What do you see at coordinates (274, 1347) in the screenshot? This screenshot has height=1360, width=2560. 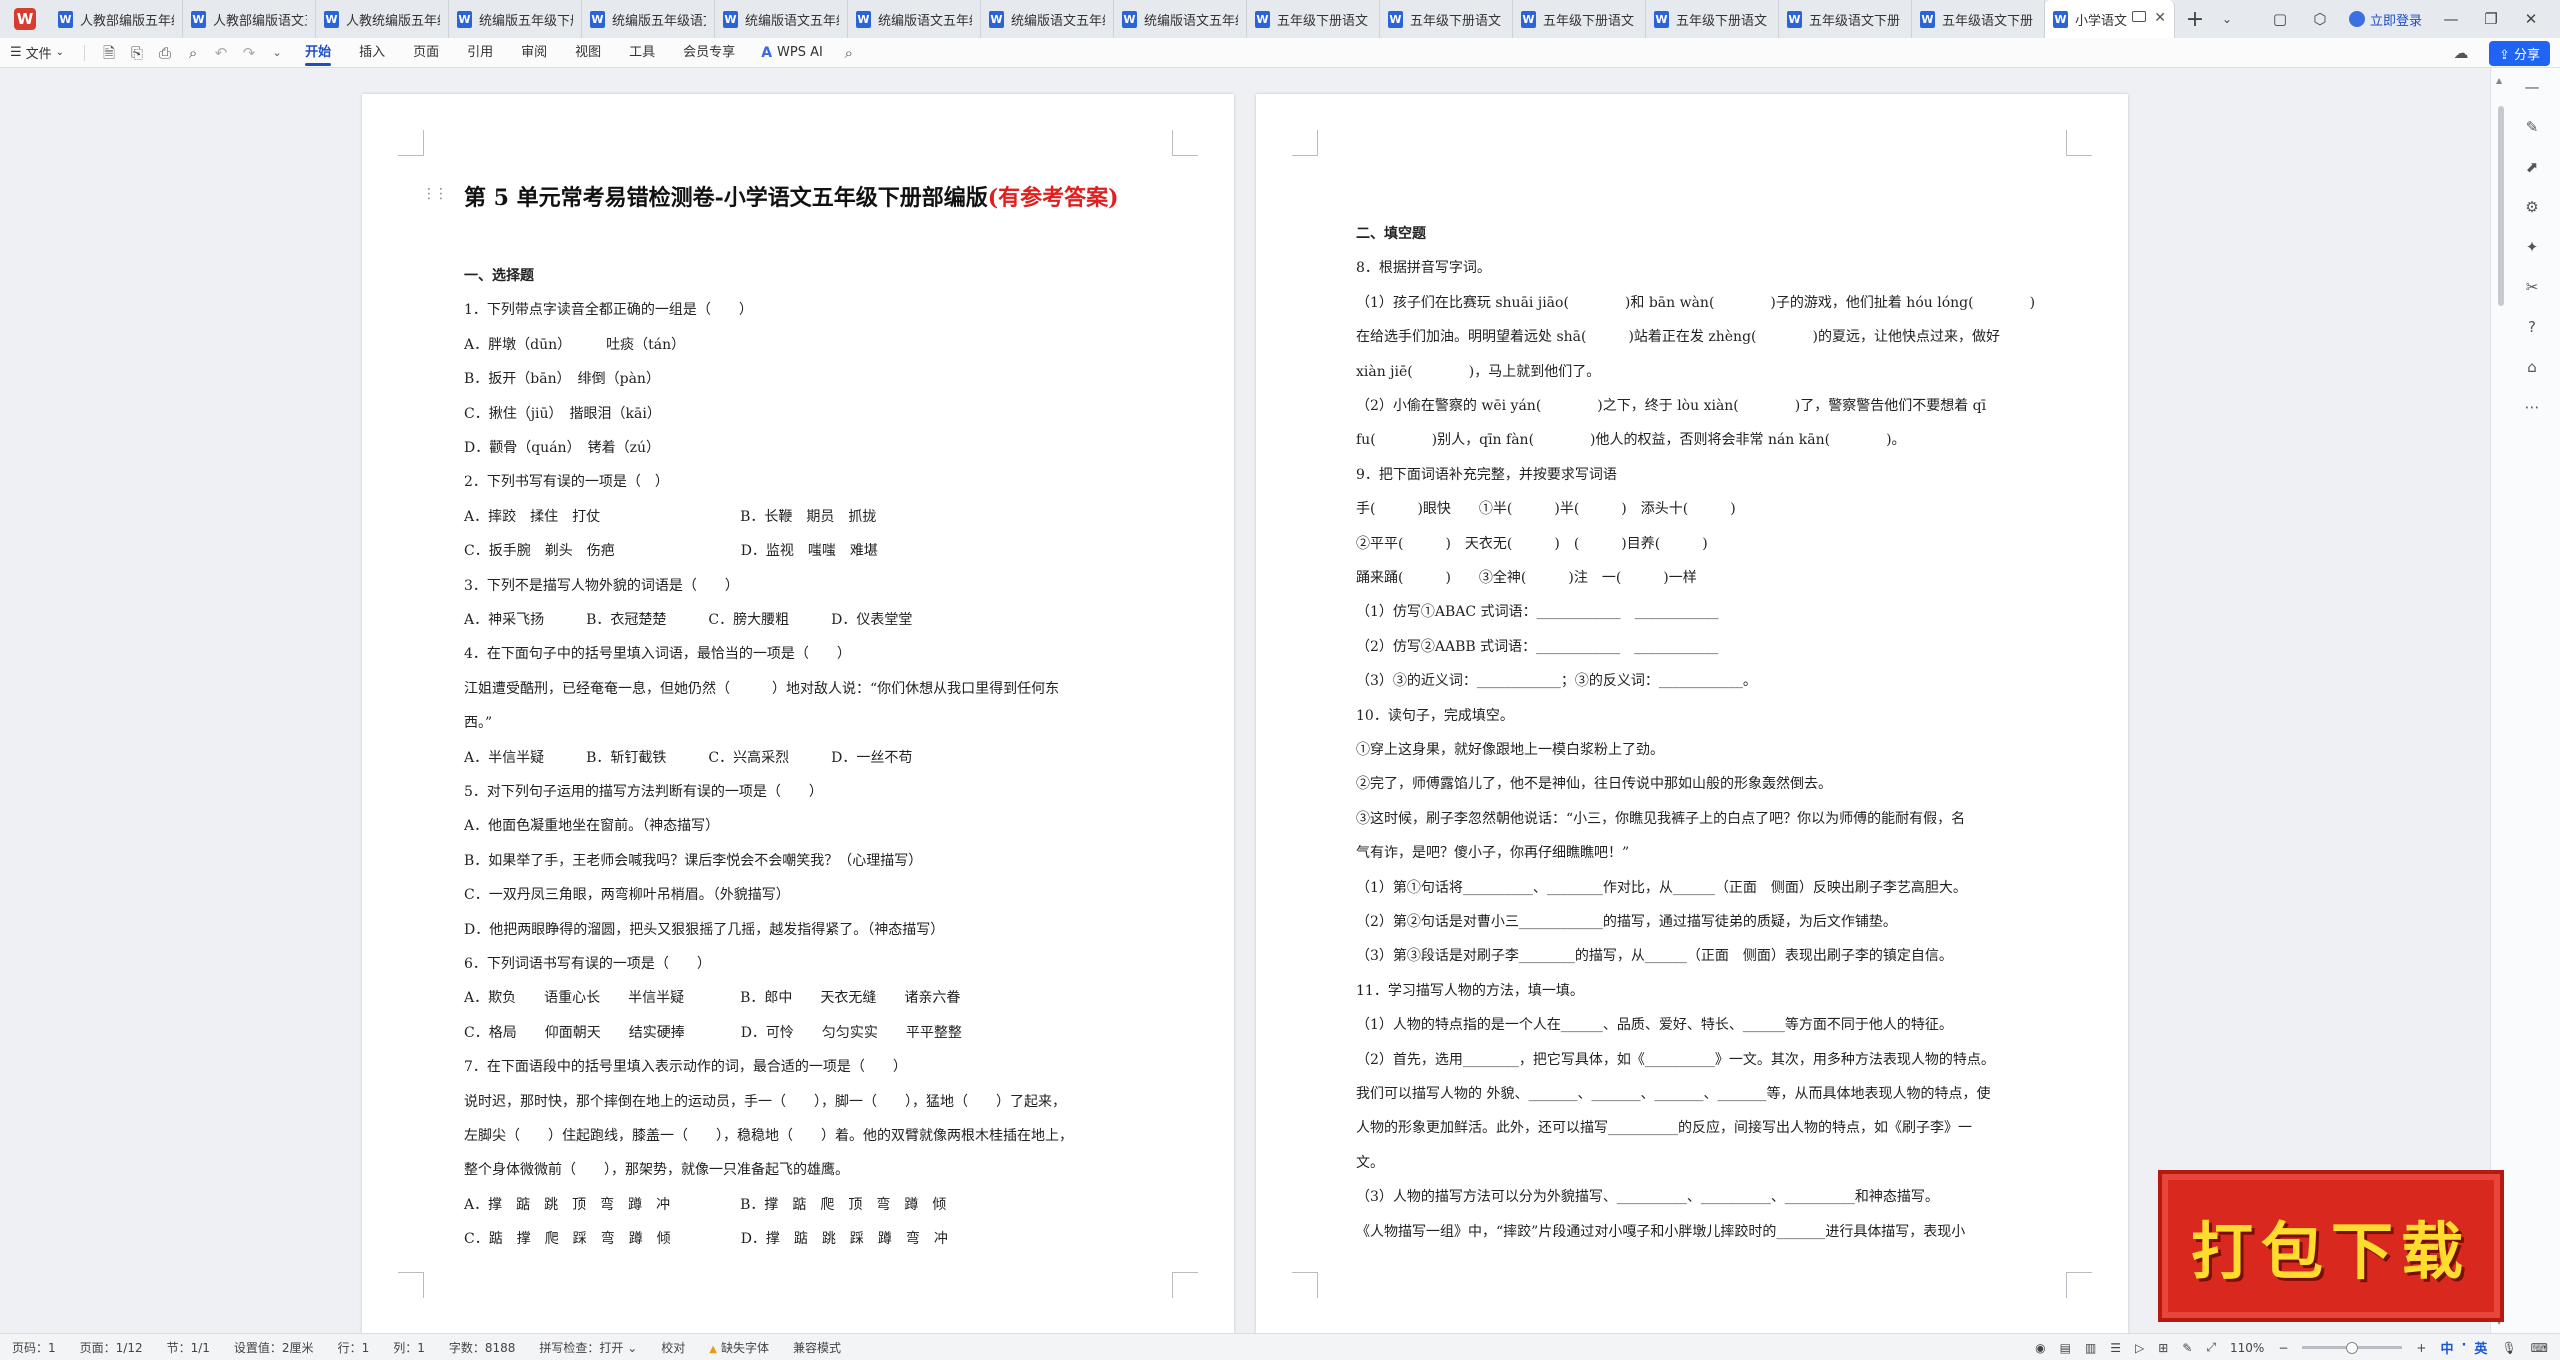 I see `status-setting: 设置值：2厘米` at bounding box center [274, 1347].